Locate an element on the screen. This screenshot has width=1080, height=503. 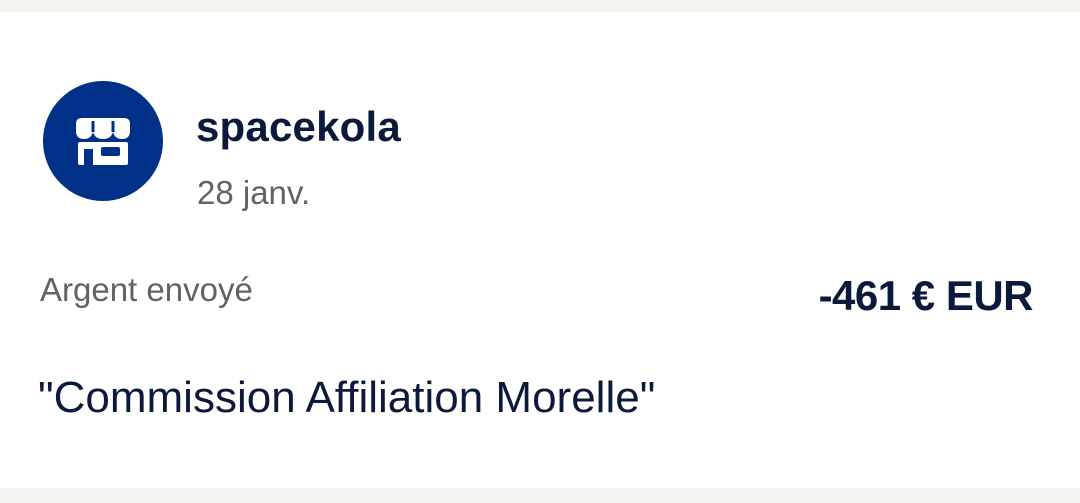
merchant-name: spacekola is located at coordinates (298, 126).